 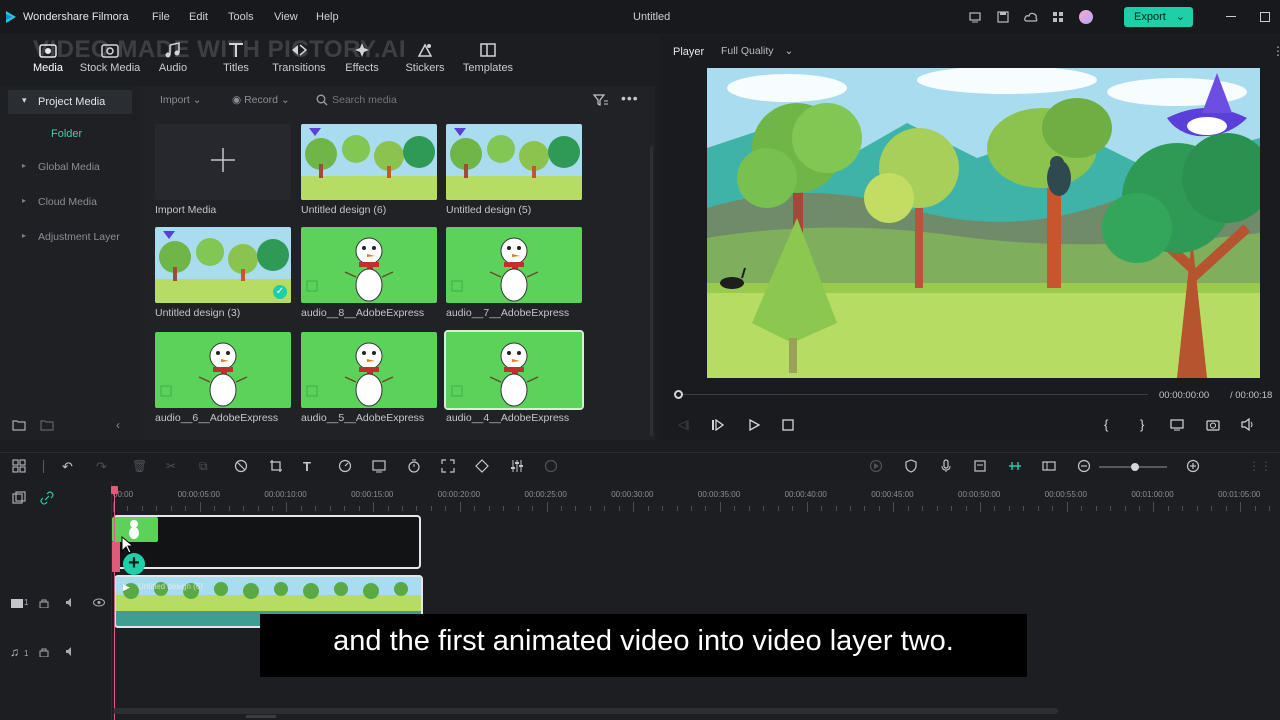 I want to click on tool-transitions: Transitions, so click(x=299, y=58).